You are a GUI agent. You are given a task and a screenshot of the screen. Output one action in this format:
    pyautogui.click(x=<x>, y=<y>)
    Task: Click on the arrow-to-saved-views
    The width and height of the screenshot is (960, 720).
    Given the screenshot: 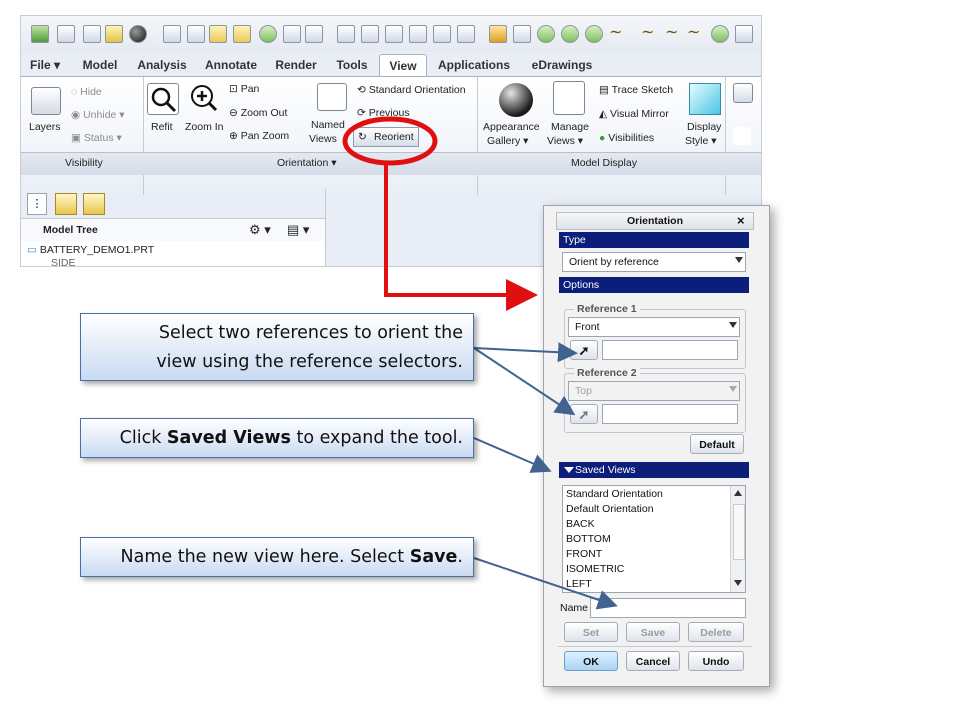 What is the action you would take?
    pyautogui.click(x=512, y=455)
    